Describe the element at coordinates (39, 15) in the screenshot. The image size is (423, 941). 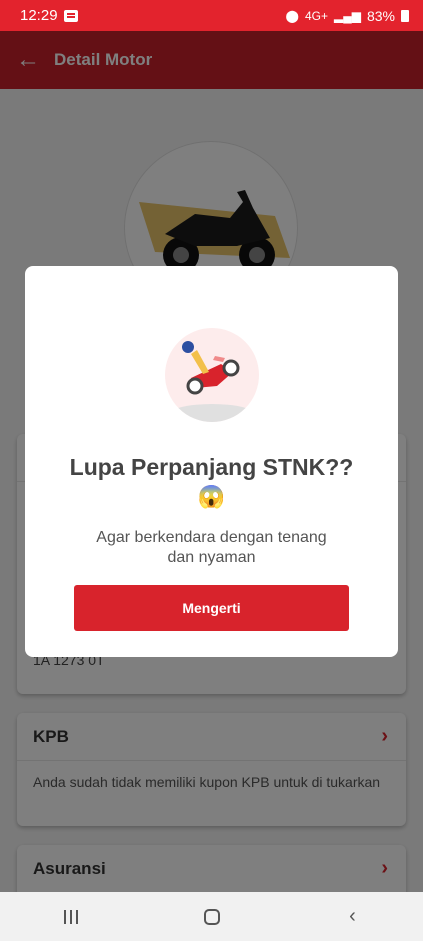
I see `status-time: 12:29` at that location.